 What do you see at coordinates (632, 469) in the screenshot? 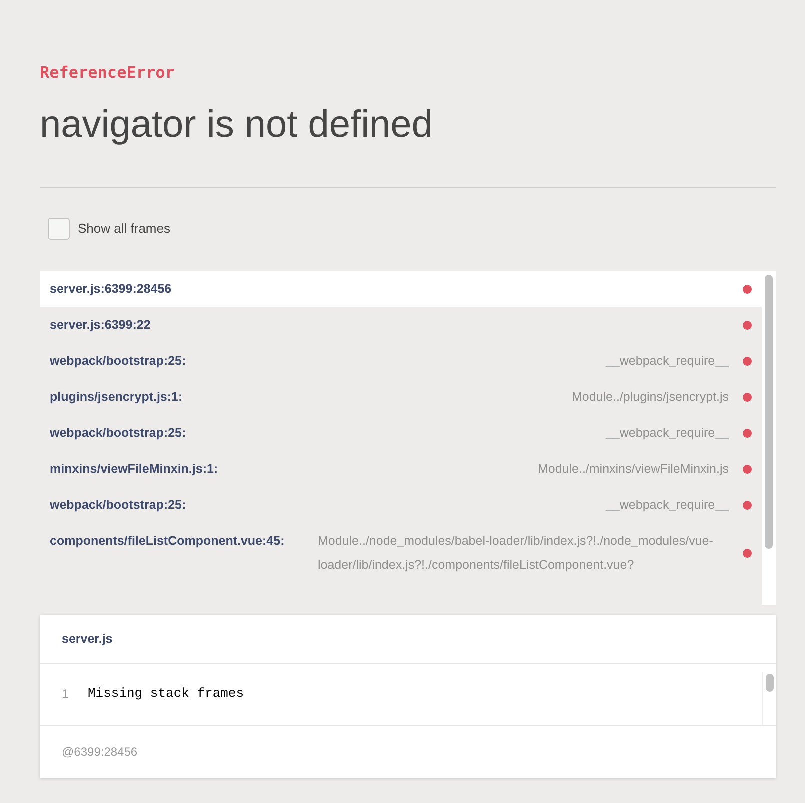
I see `frame-function: Module../minxins/viewFileMinxin.js` at bounding box center [632, 469].